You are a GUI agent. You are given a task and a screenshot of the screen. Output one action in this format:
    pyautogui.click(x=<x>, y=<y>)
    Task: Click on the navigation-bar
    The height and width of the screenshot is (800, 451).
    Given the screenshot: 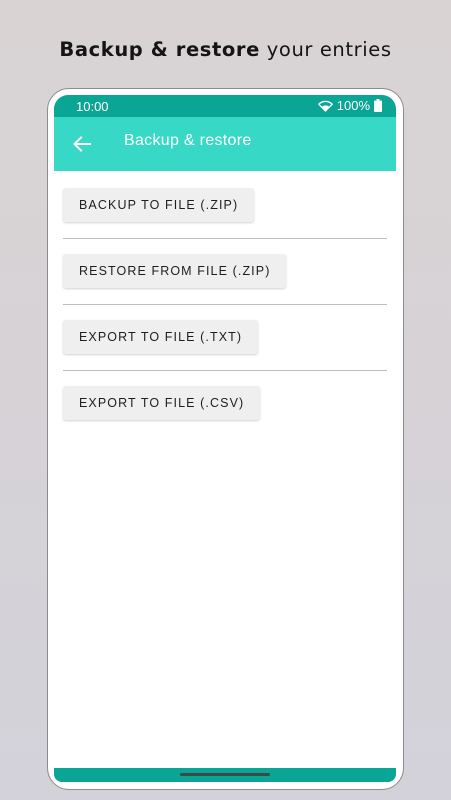 What is the action you would take?
    pyautogui.click(x=225, y=775)
    